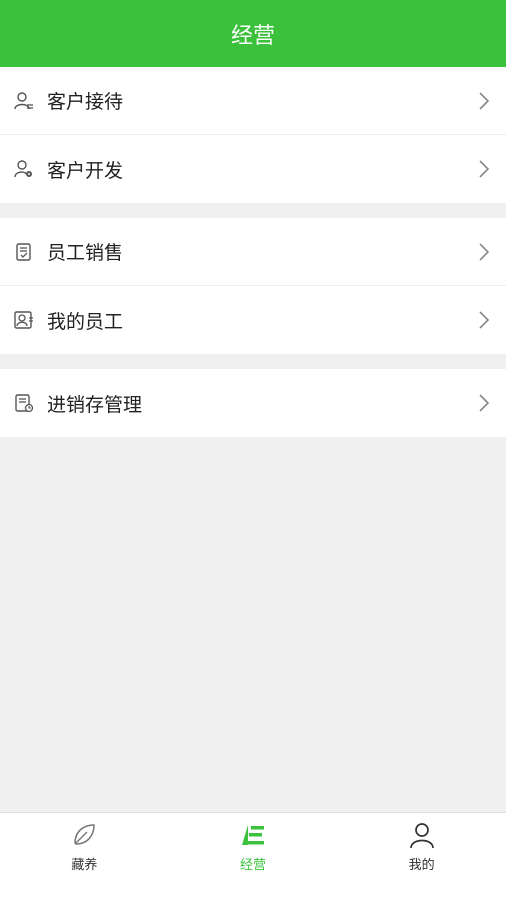  What do you see at coordinates (85, 170) in the screenshot?
I see `menu-item-label: 客户开发` at bounding box center [85, 170].